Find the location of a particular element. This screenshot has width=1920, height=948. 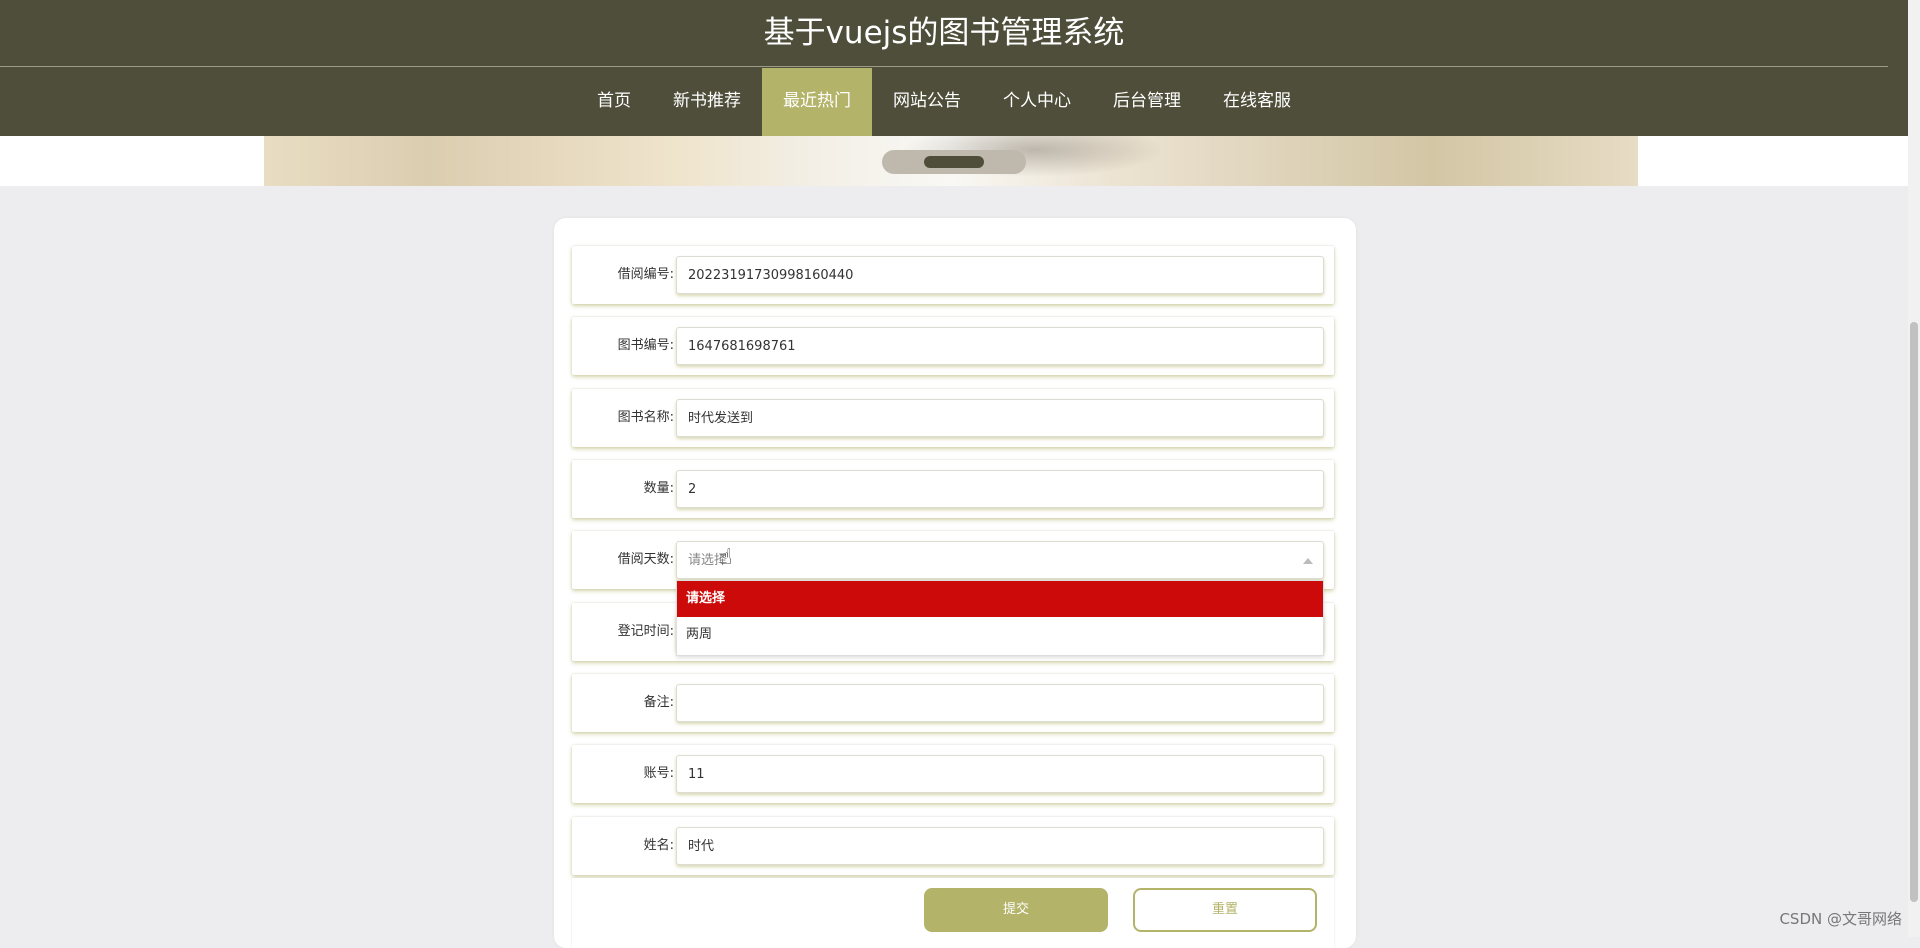

field-label: 备注: is located at coordinates (658, 702).